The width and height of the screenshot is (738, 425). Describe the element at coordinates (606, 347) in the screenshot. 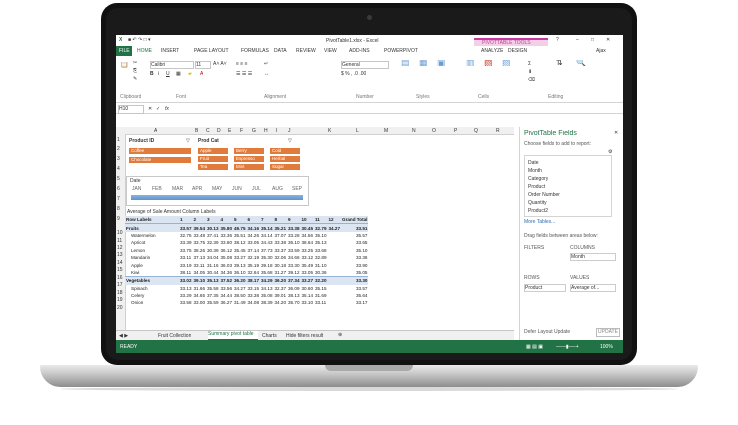

I see `zoom-level: 100%` at that location.